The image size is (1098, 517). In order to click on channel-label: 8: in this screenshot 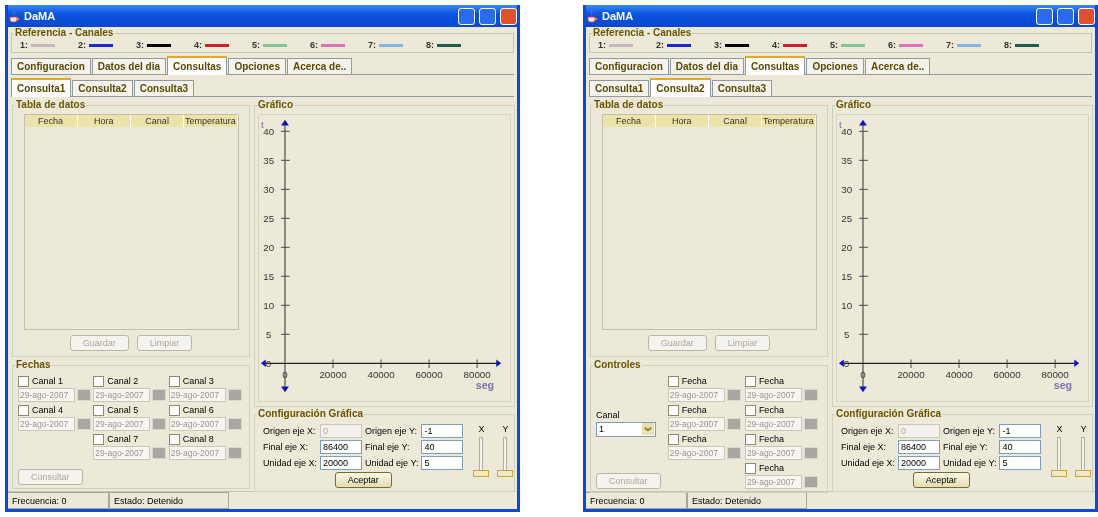, I will do `click(1008, 45)`.